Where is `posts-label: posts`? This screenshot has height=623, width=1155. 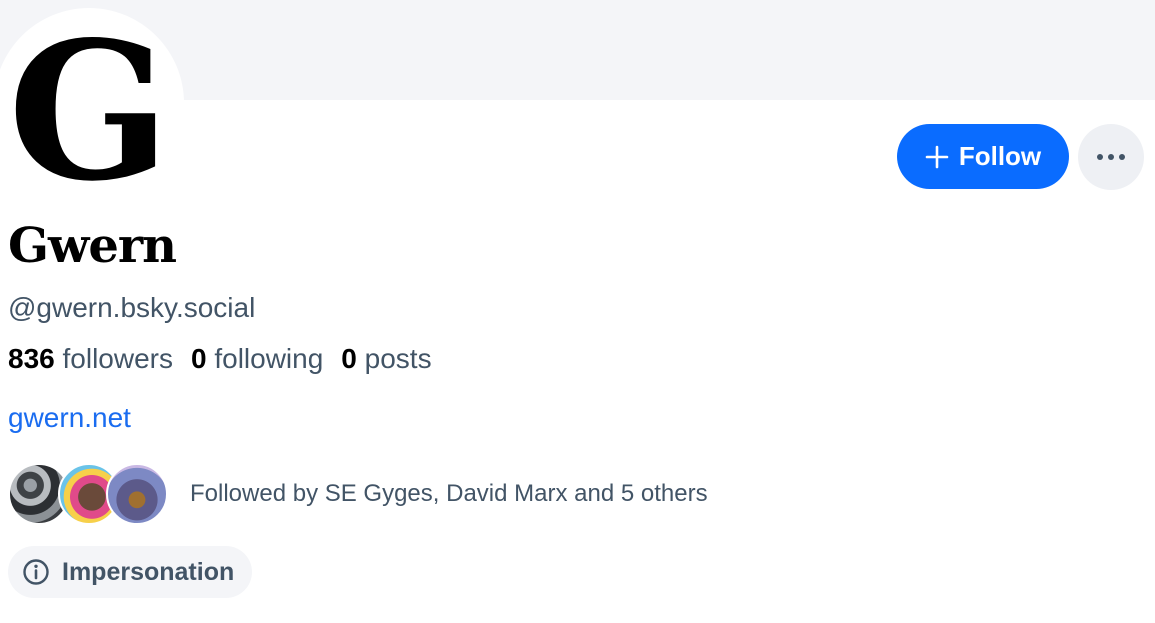
posts-label: posts is located at coordinates (398, 358).